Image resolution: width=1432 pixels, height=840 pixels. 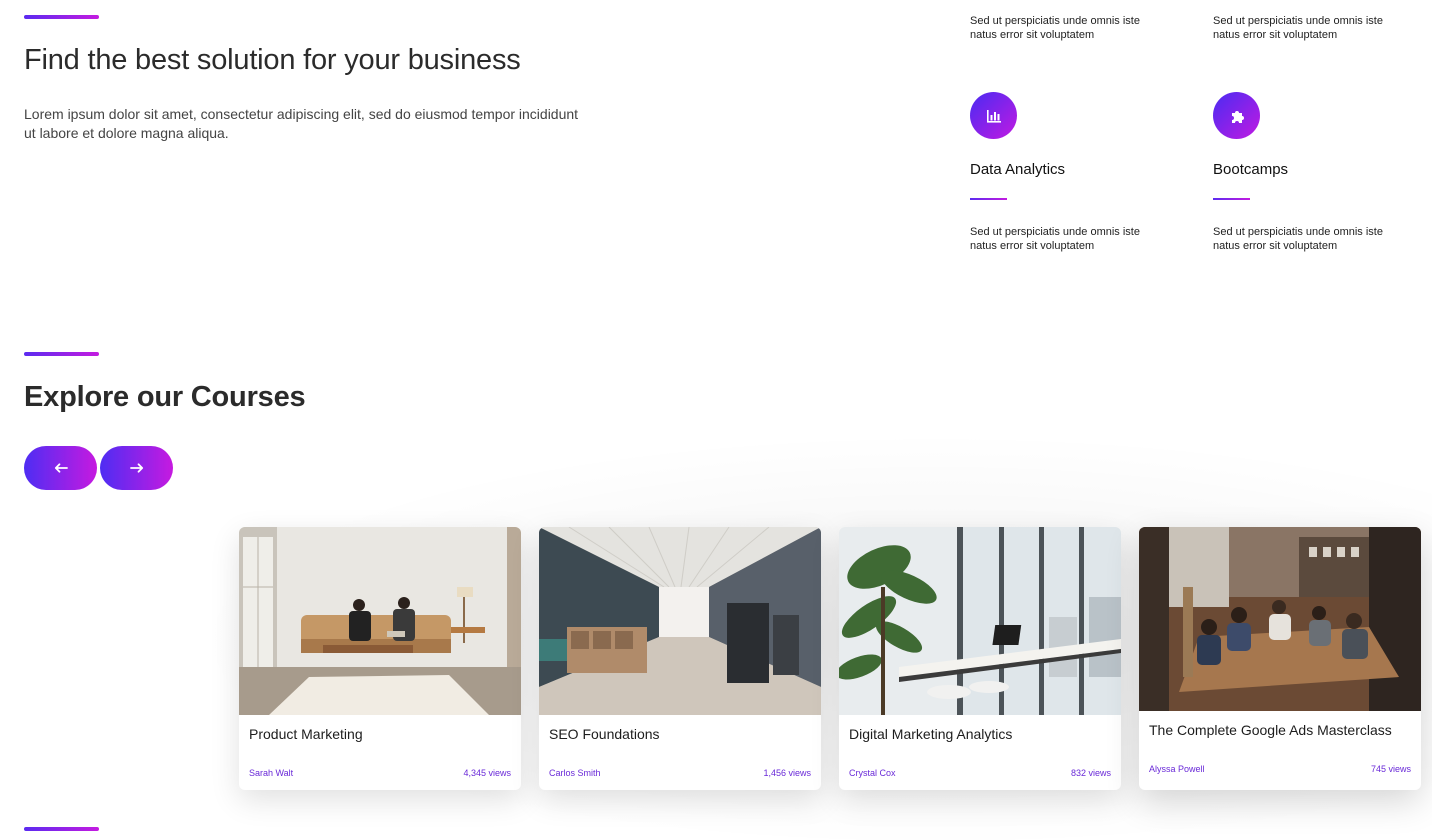 I want to click on course-views: 832 views, so click(x=1090, y=773).